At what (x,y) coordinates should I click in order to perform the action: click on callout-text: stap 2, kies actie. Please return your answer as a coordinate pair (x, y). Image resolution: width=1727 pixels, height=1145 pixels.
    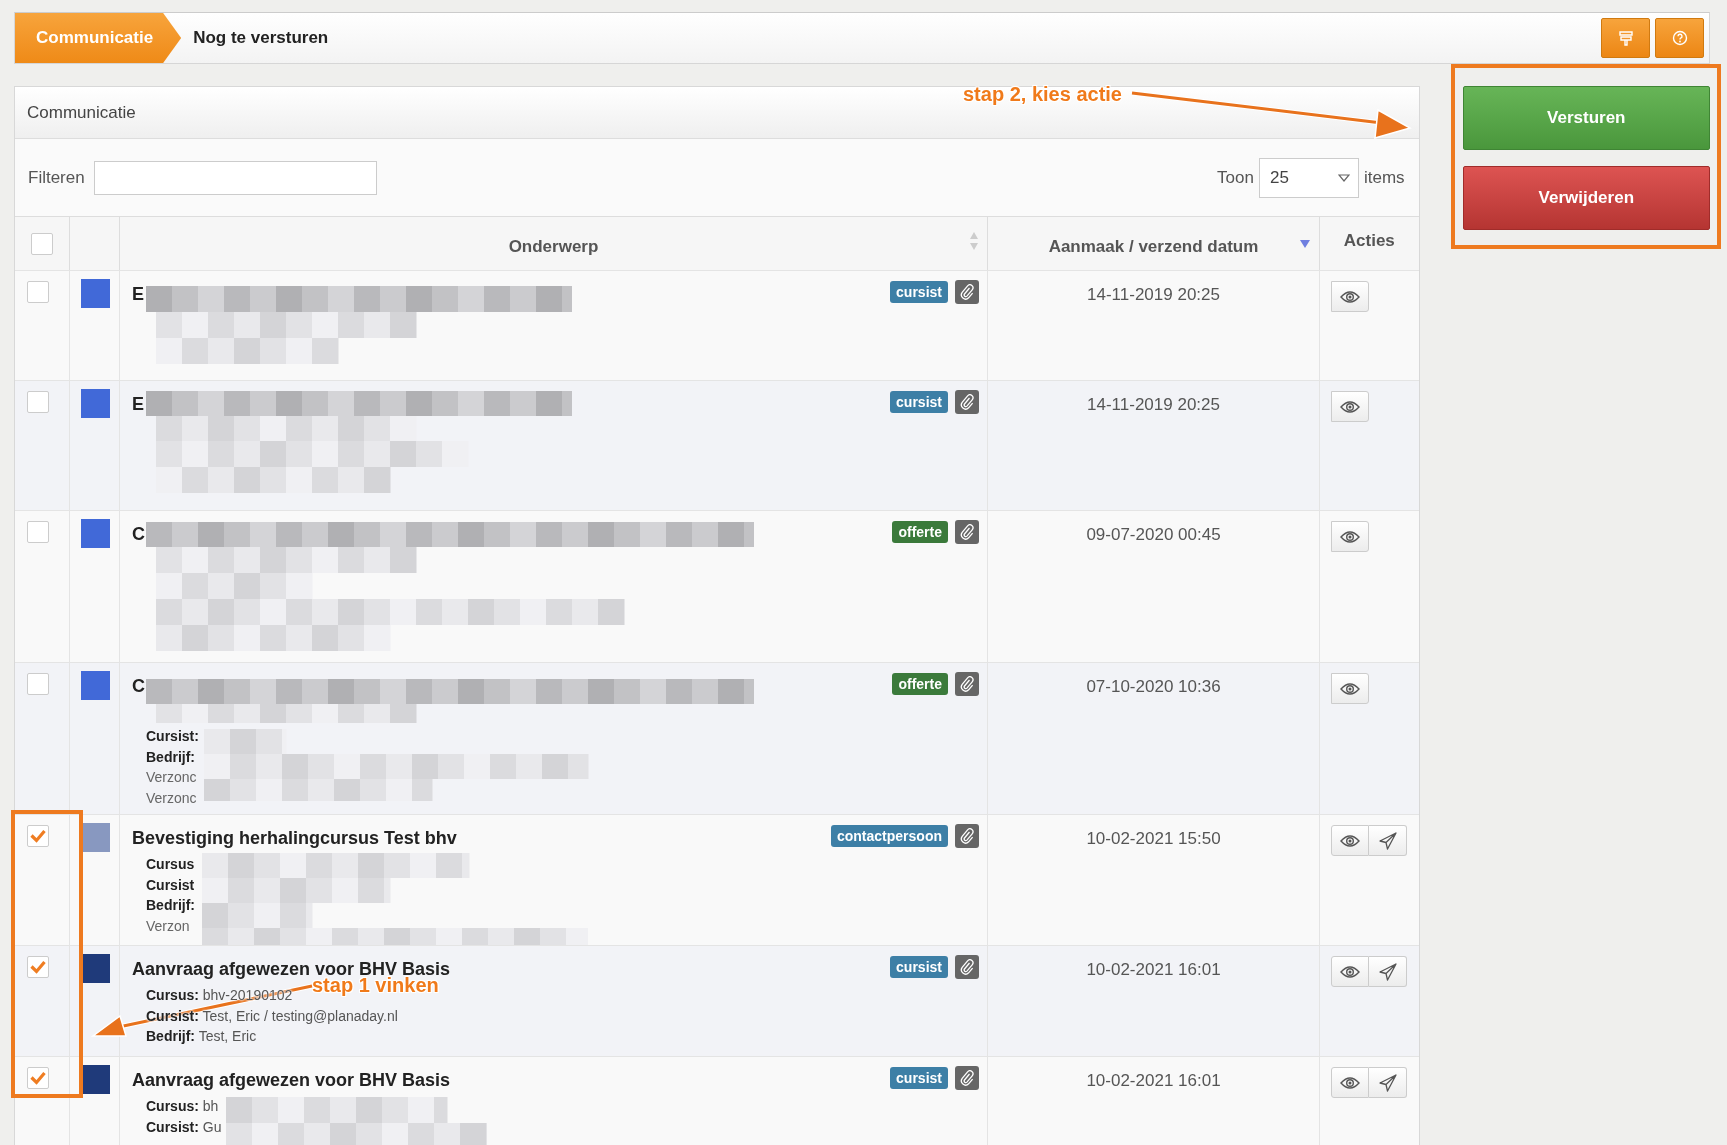
    Looking at the image, I should click on (1042, 94).